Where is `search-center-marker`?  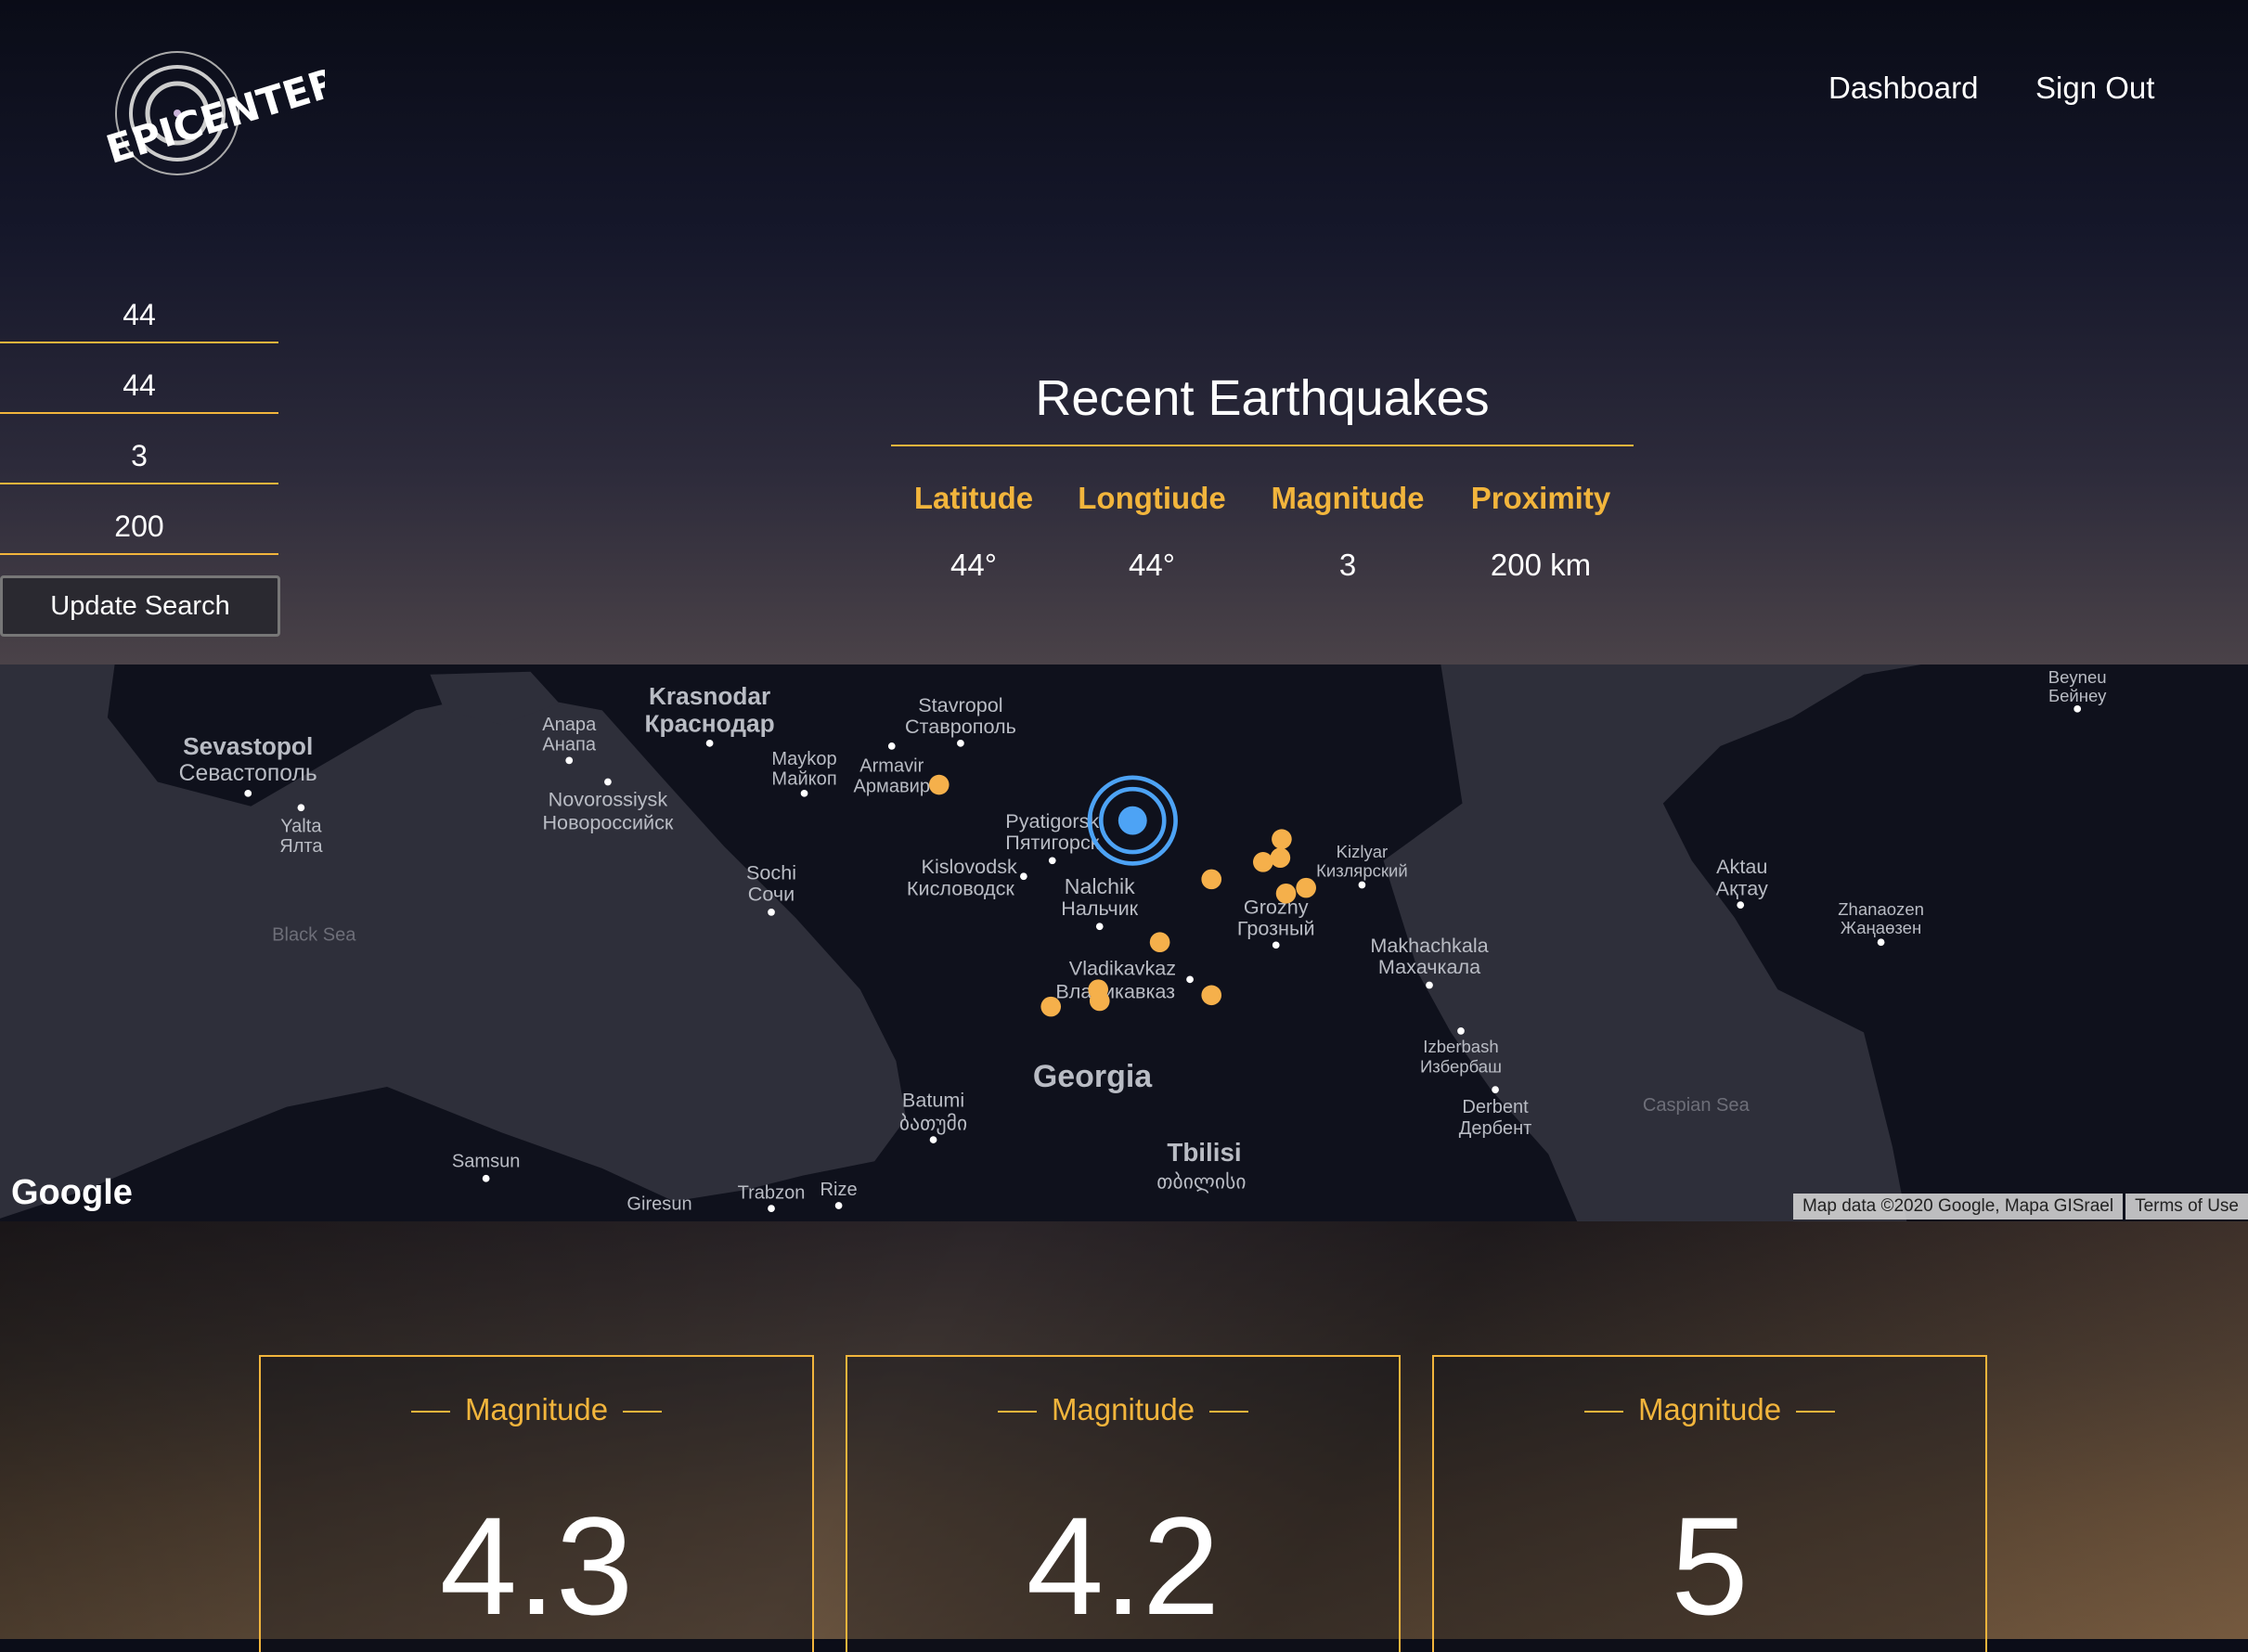
search-center-marker is located at coordinates (1132, 820).